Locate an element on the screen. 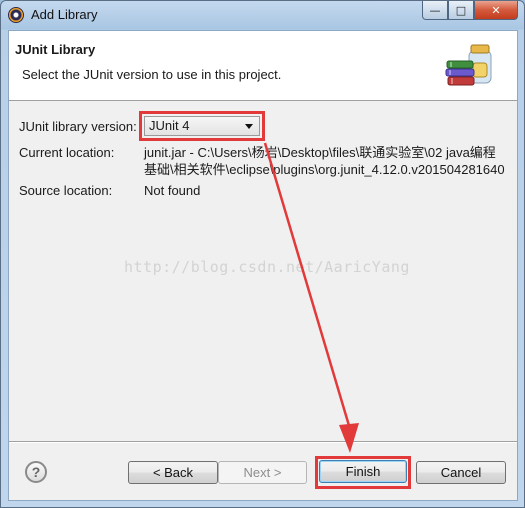 Image resolution: width=525 pixels, height=508 pixels. annotation-arrow is located at coordinates (311, 297).